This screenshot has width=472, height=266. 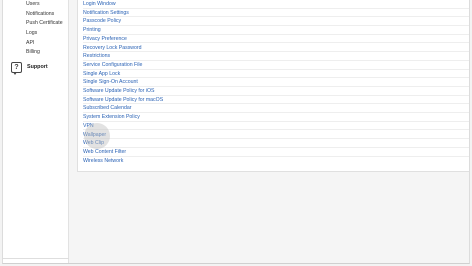 I want to click on payload-link-recovery-lock-password: Recovery Lock Password, so click(x=112, y=48).